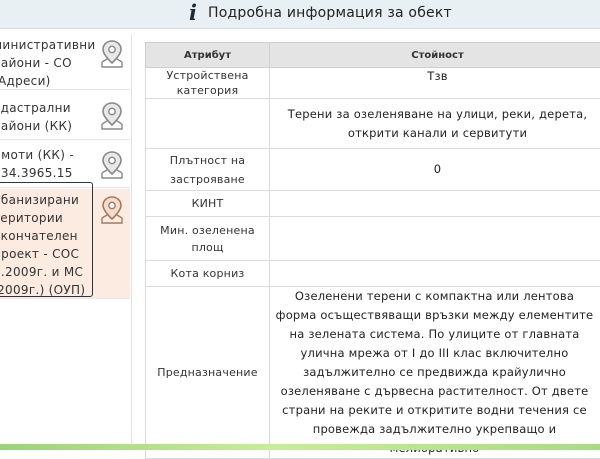  Describe the element at coordinates (208, 274) in the screenshot. I see `attribute-cell: Кота корниз` at that location.